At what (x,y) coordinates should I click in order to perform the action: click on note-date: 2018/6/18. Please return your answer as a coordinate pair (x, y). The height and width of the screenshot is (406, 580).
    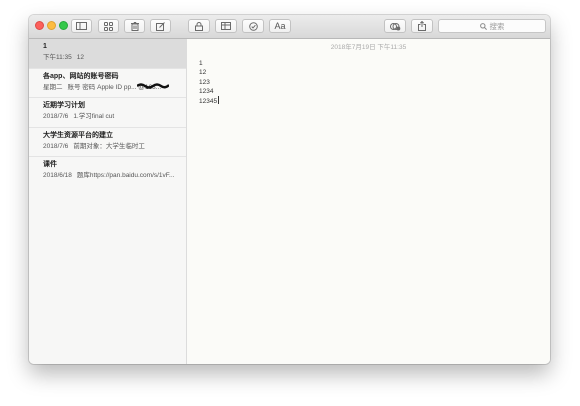
    Looking at the image, I should click on (57, 175).